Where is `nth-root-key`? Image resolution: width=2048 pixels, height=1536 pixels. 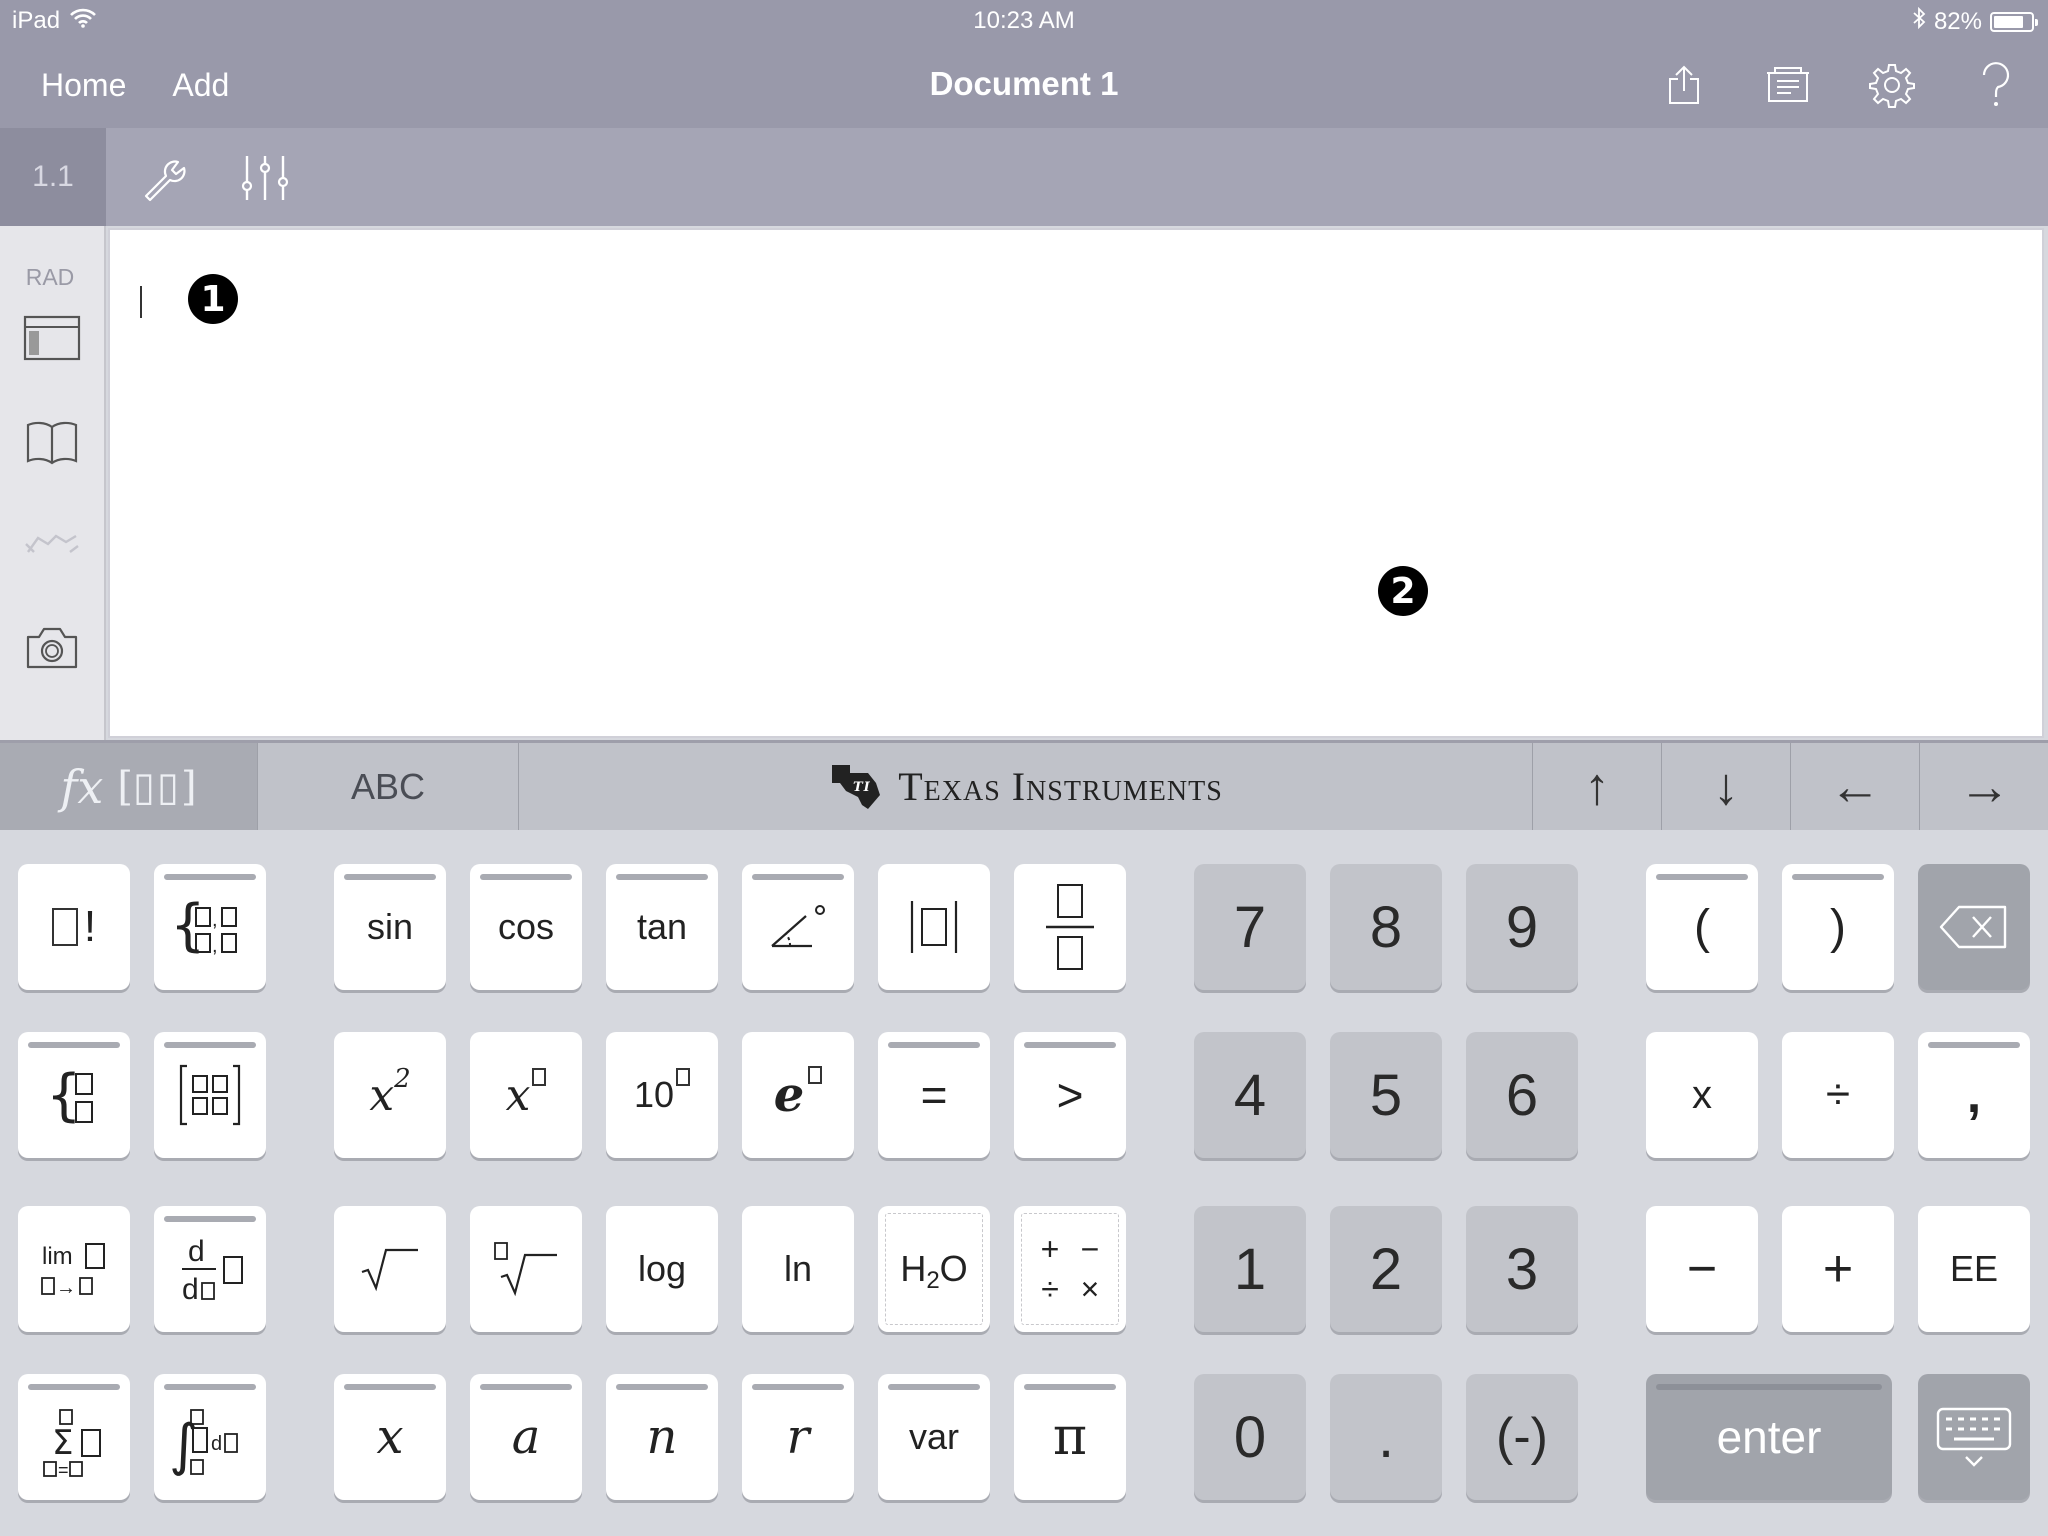
nth-root-key is located at coordinates (526, 1269).